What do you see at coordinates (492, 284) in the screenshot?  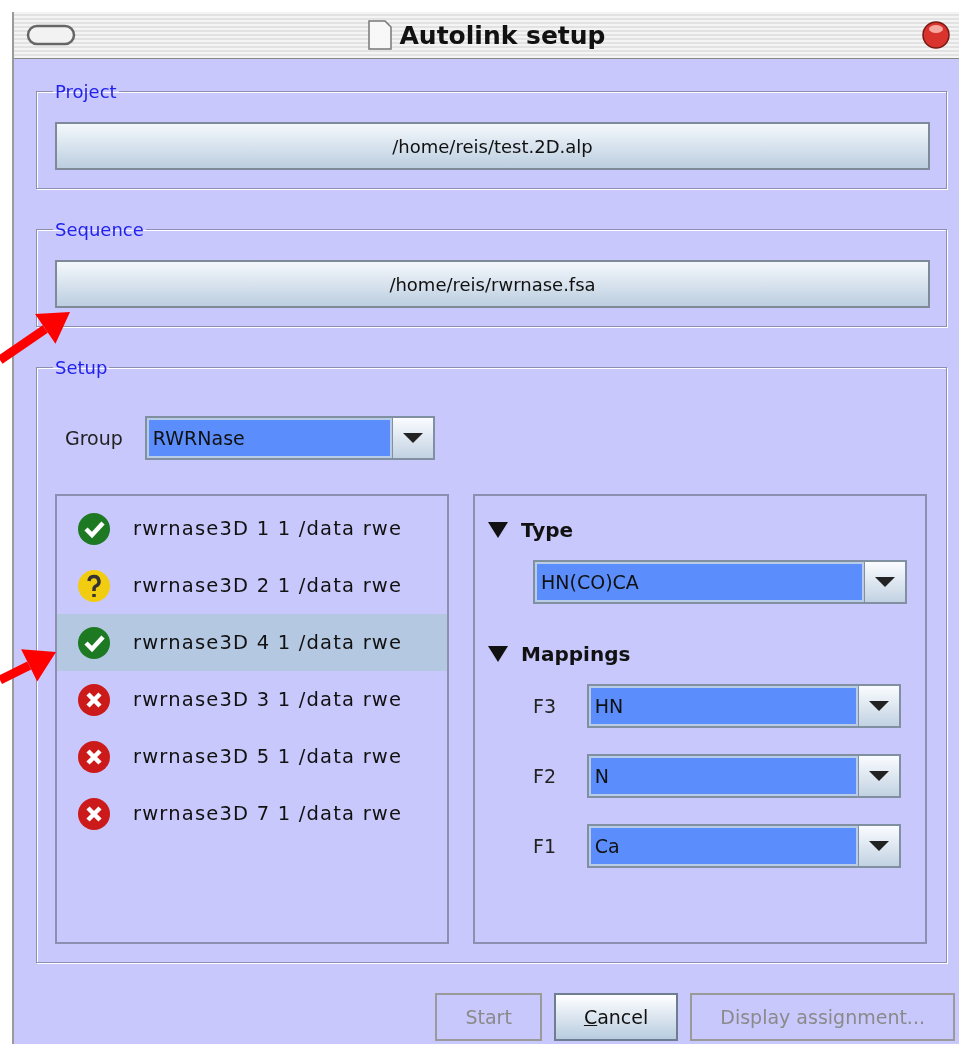 I see `path-button: /home/reis/rwrnase.fsa` at bounding box center [492, 284].